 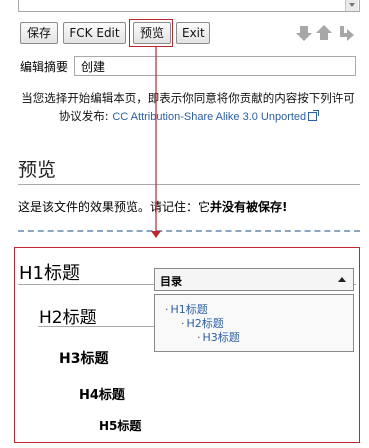 I want to click on fck-edit-button: FCK Edit, so click(x=94, y=33).